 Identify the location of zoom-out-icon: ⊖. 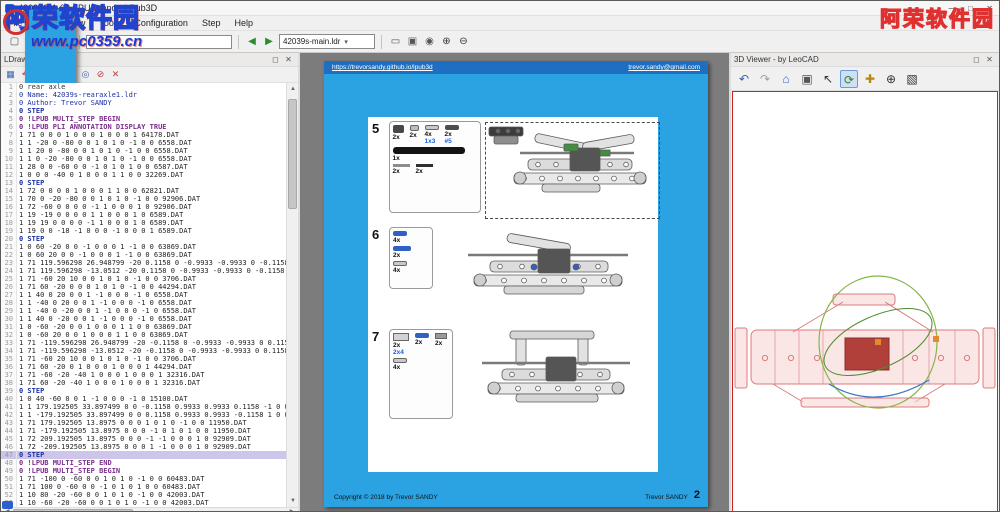
(463, 41).